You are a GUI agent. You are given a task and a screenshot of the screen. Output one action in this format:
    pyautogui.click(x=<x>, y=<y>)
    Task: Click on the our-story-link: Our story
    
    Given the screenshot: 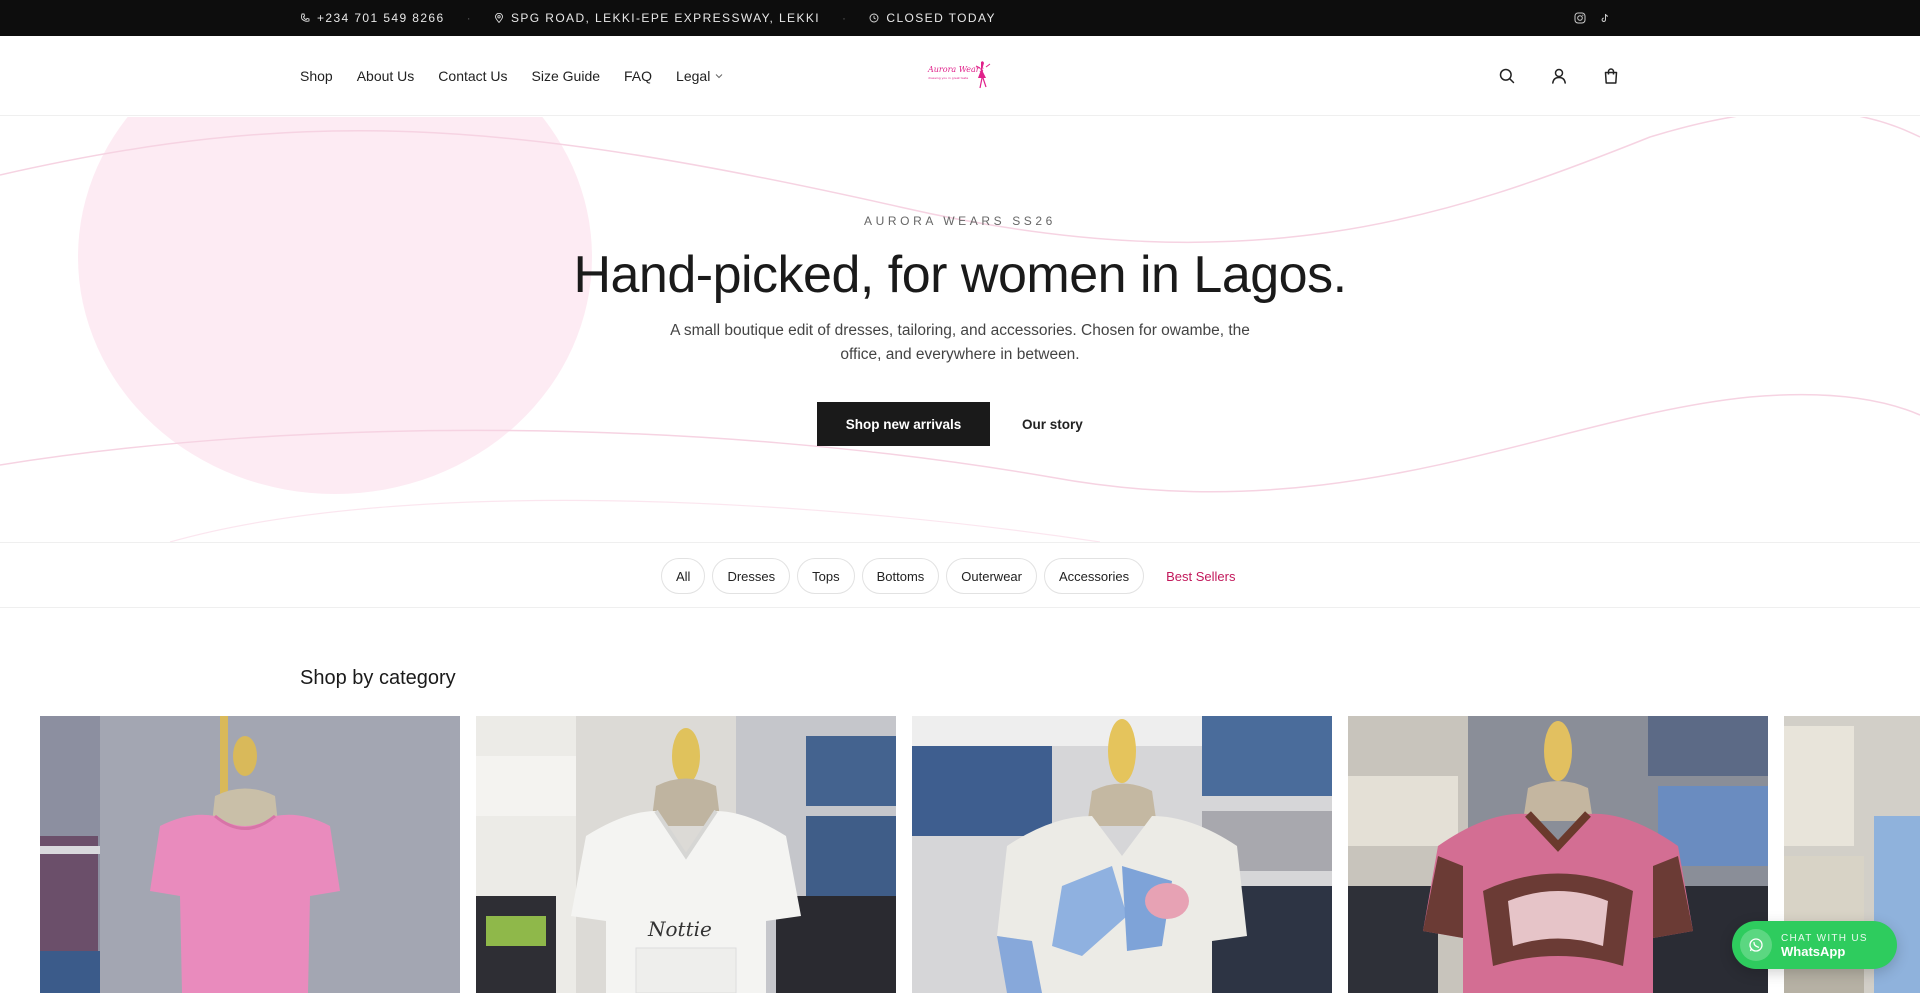 What is the action you would take?
    pyautogui.click(x=1052, y=424)
    